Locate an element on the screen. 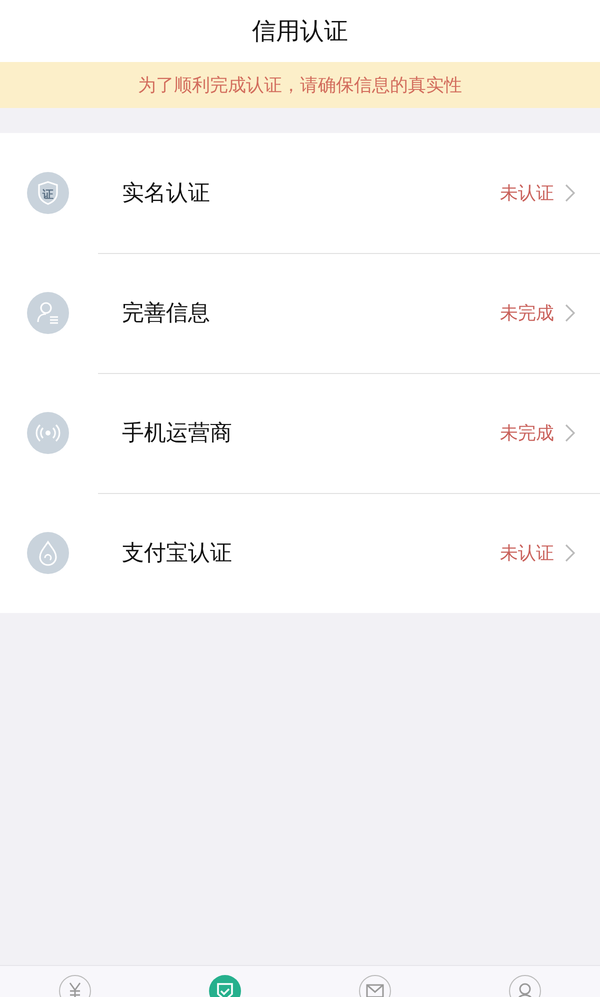 This screenshot has width=600, height=997. shield-icon: 证 is located at coordinates (48, 193).